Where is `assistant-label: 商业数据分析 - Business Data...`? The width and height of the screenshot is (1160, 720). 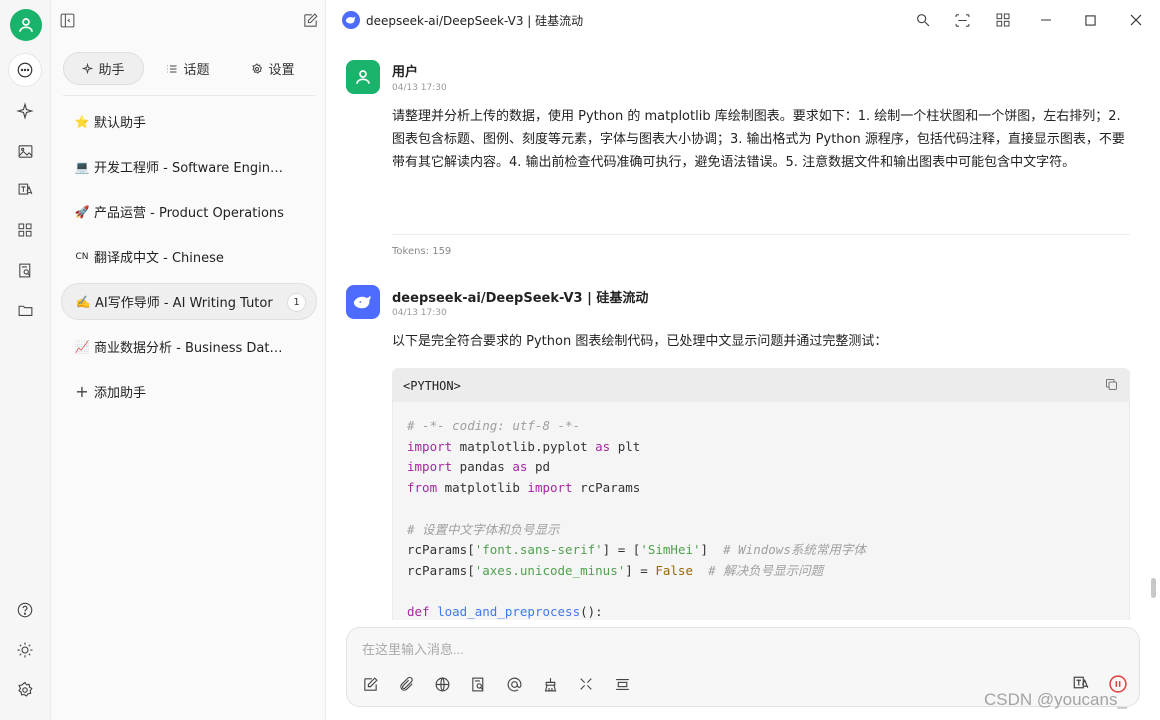 assistant-label: 商业数据分析 - Business Data... is located at coordinates (189, 348).